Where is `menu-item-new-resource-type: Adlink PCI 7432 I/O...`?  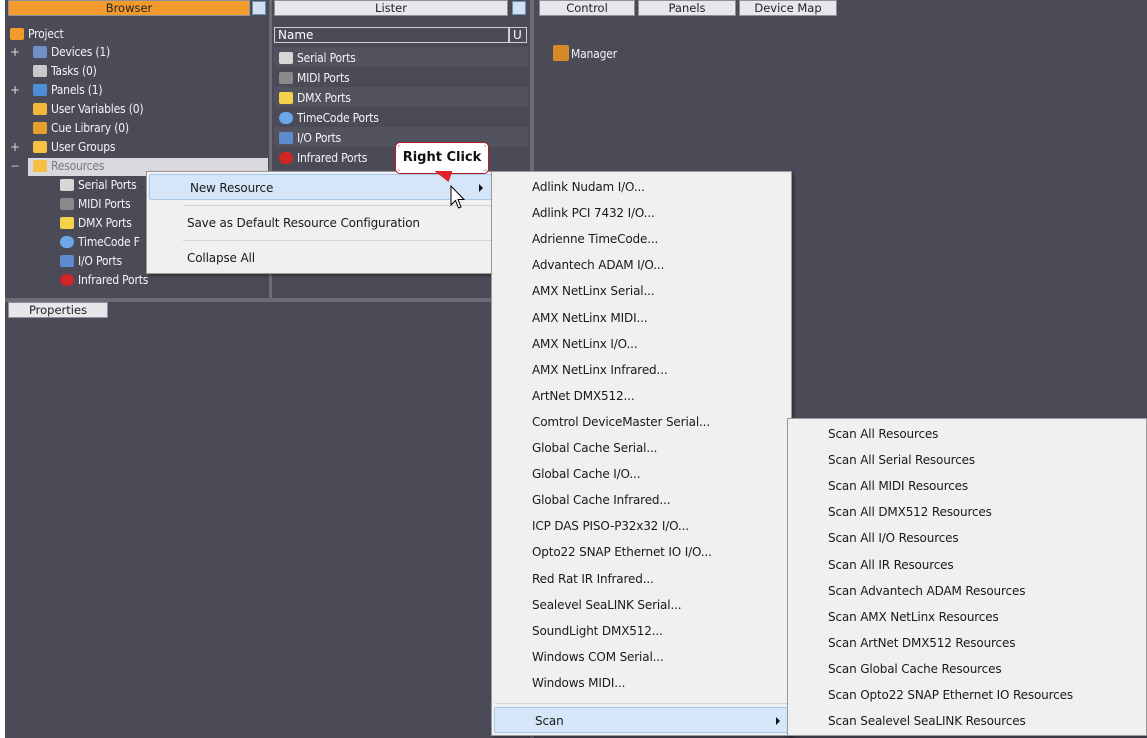 menu-item-new-resource-type: Adlink PCI 7432 I/O... is located at coordinates (641, 213).